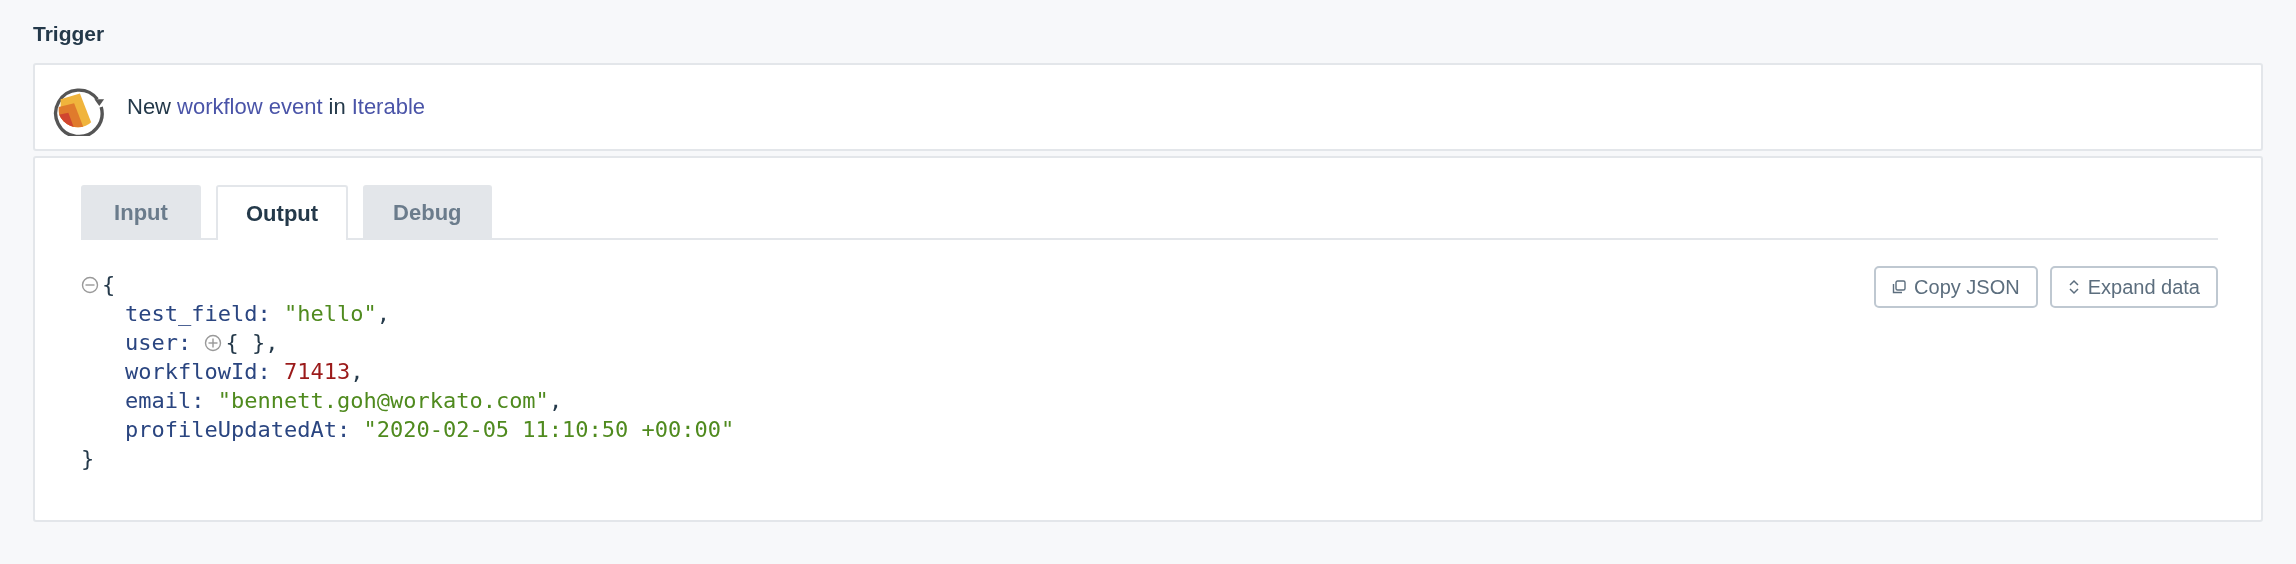  What do you see at coordinates (198, 313) in the screenshot?
I see `json-key: test_field:` at bounding box center [198, 313].